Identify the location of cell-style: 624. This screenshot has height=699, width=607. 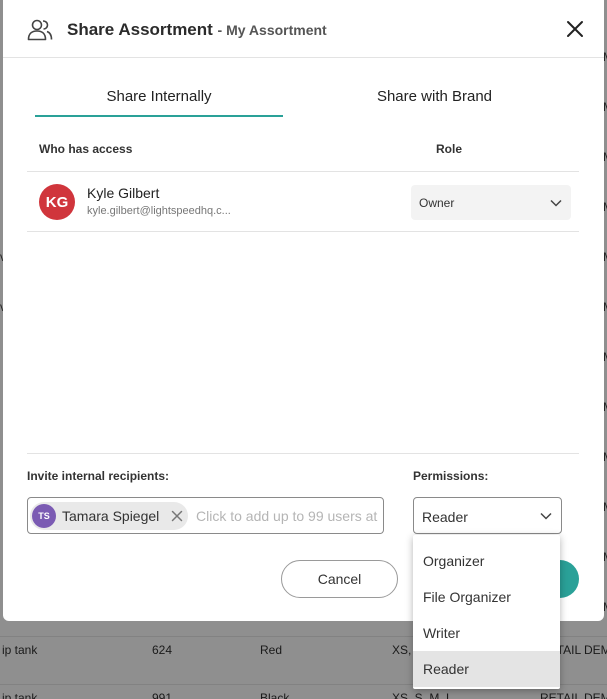
(162, 650).